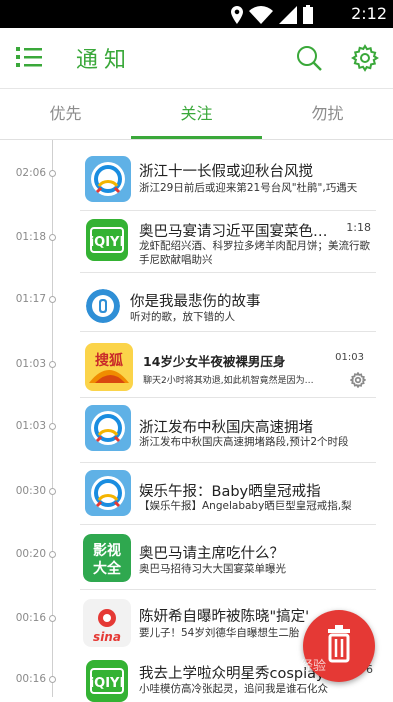 Image resolution: width=393 pixels, height=702 pixels. I want to click on search-icon, so click(309, 58).